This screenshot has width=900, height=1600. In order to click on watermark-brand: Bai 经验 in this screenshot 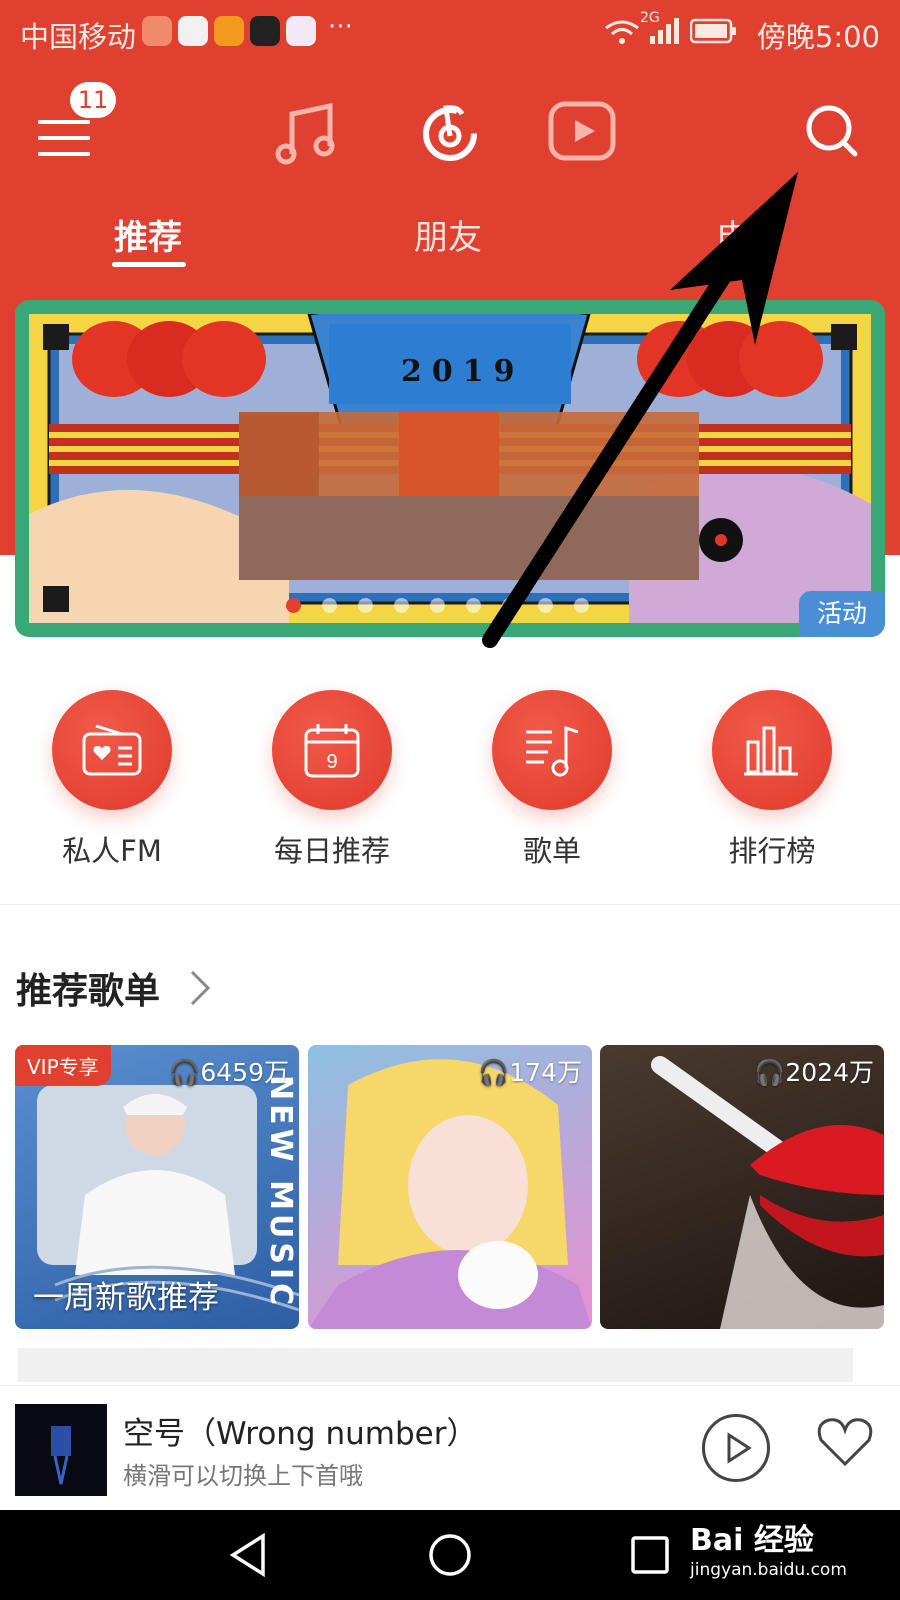, I will do `click(752, 1540)`.